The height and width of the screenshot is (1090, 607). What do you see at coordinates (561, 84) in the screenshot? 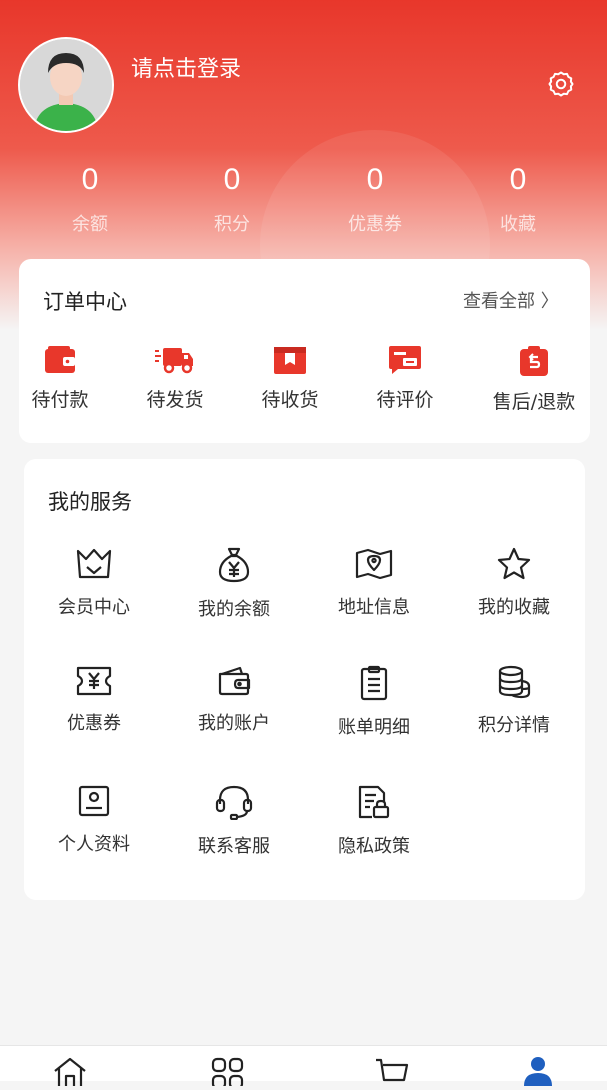
I see `gear-icon` at bounding box center [561, 84].